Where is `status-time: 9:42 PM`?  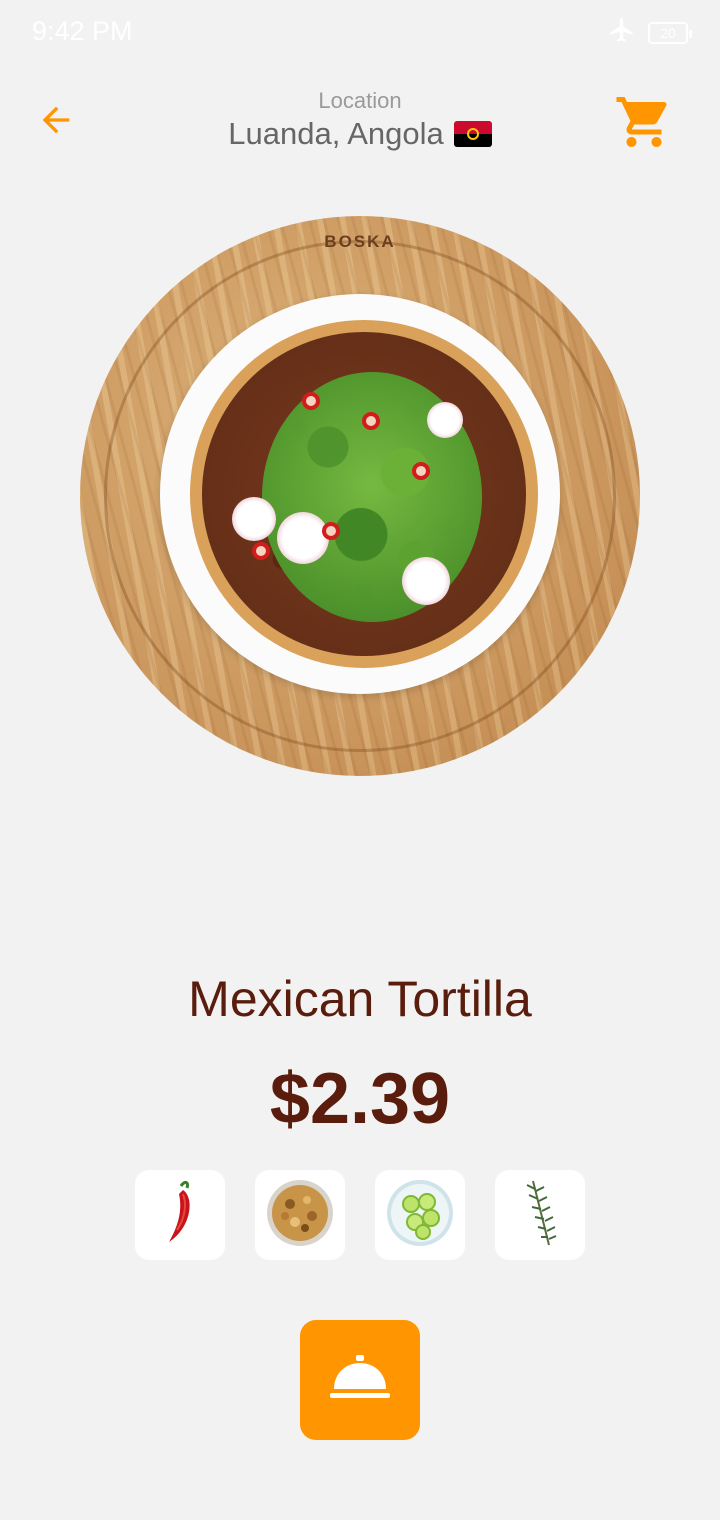 status-time: 9:42 PM is located at coordinates (82, 31).